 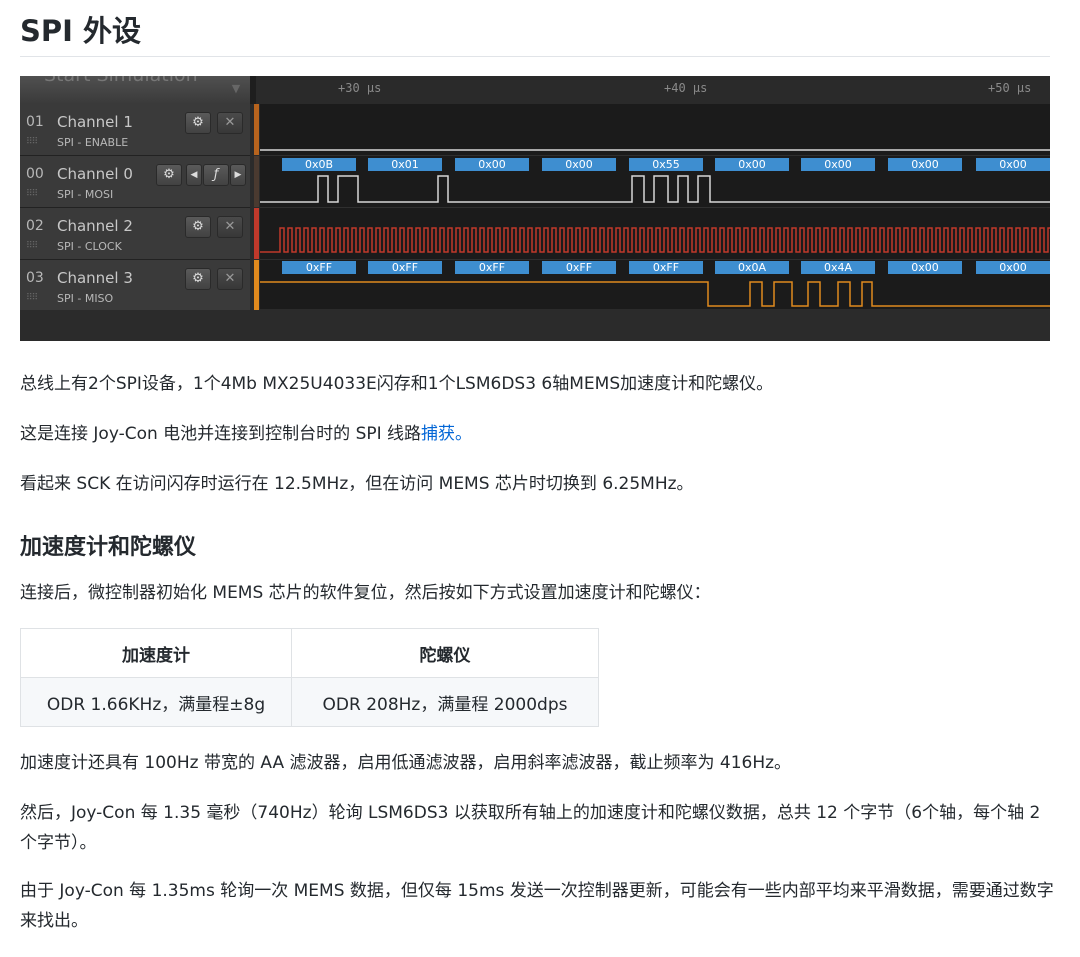 I want to click on mosi-byte-text: 0x55, so click(x=666, y=164).